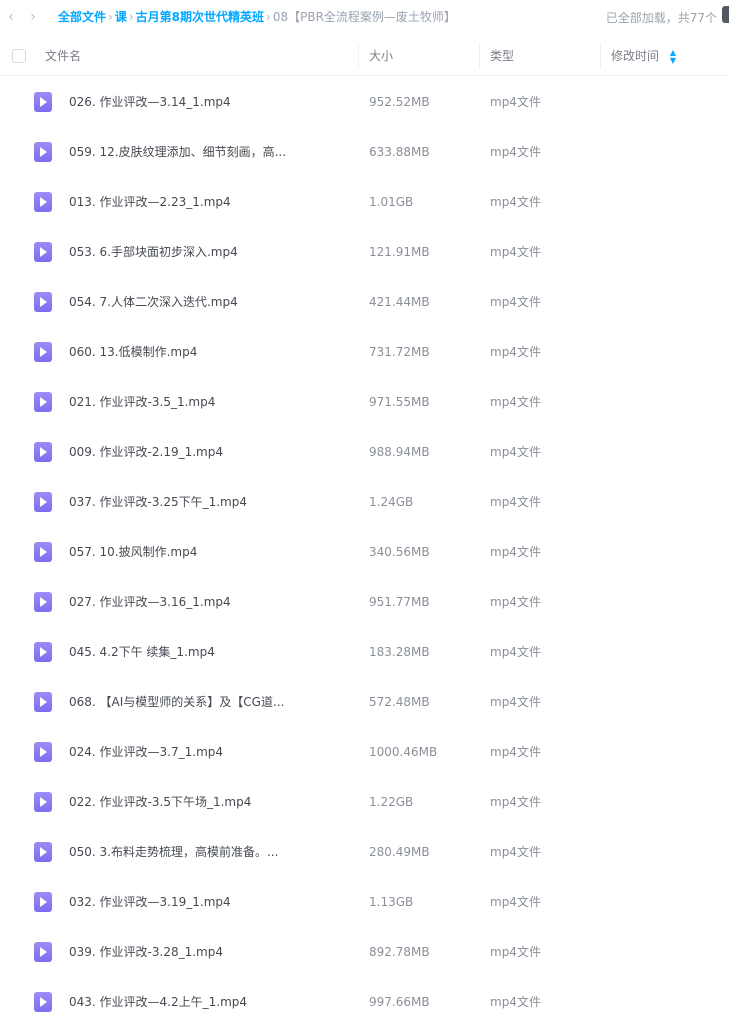  What do you see at coordinates (399, 602) in the screenshot?
I see `file-size: 951.77MB` at bounding box center [399, 602].